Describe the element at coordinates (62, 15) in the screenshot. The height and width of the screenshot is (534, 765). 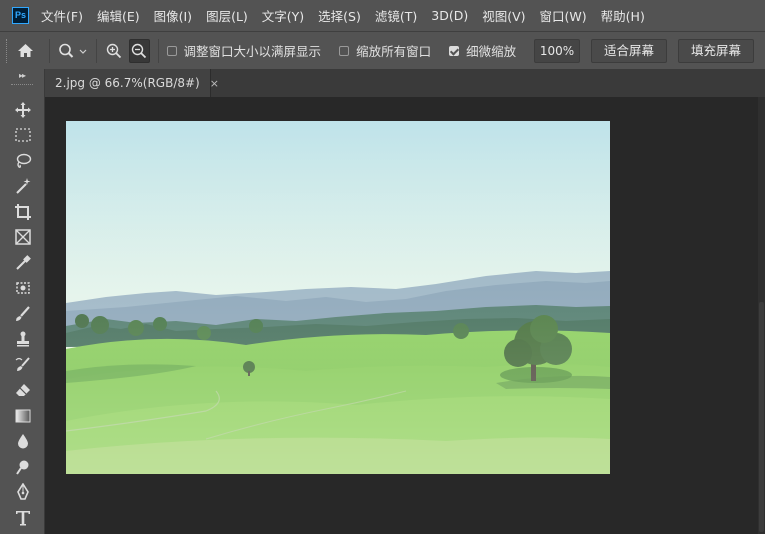
I see `menu-file: 文件(F)` at that location.